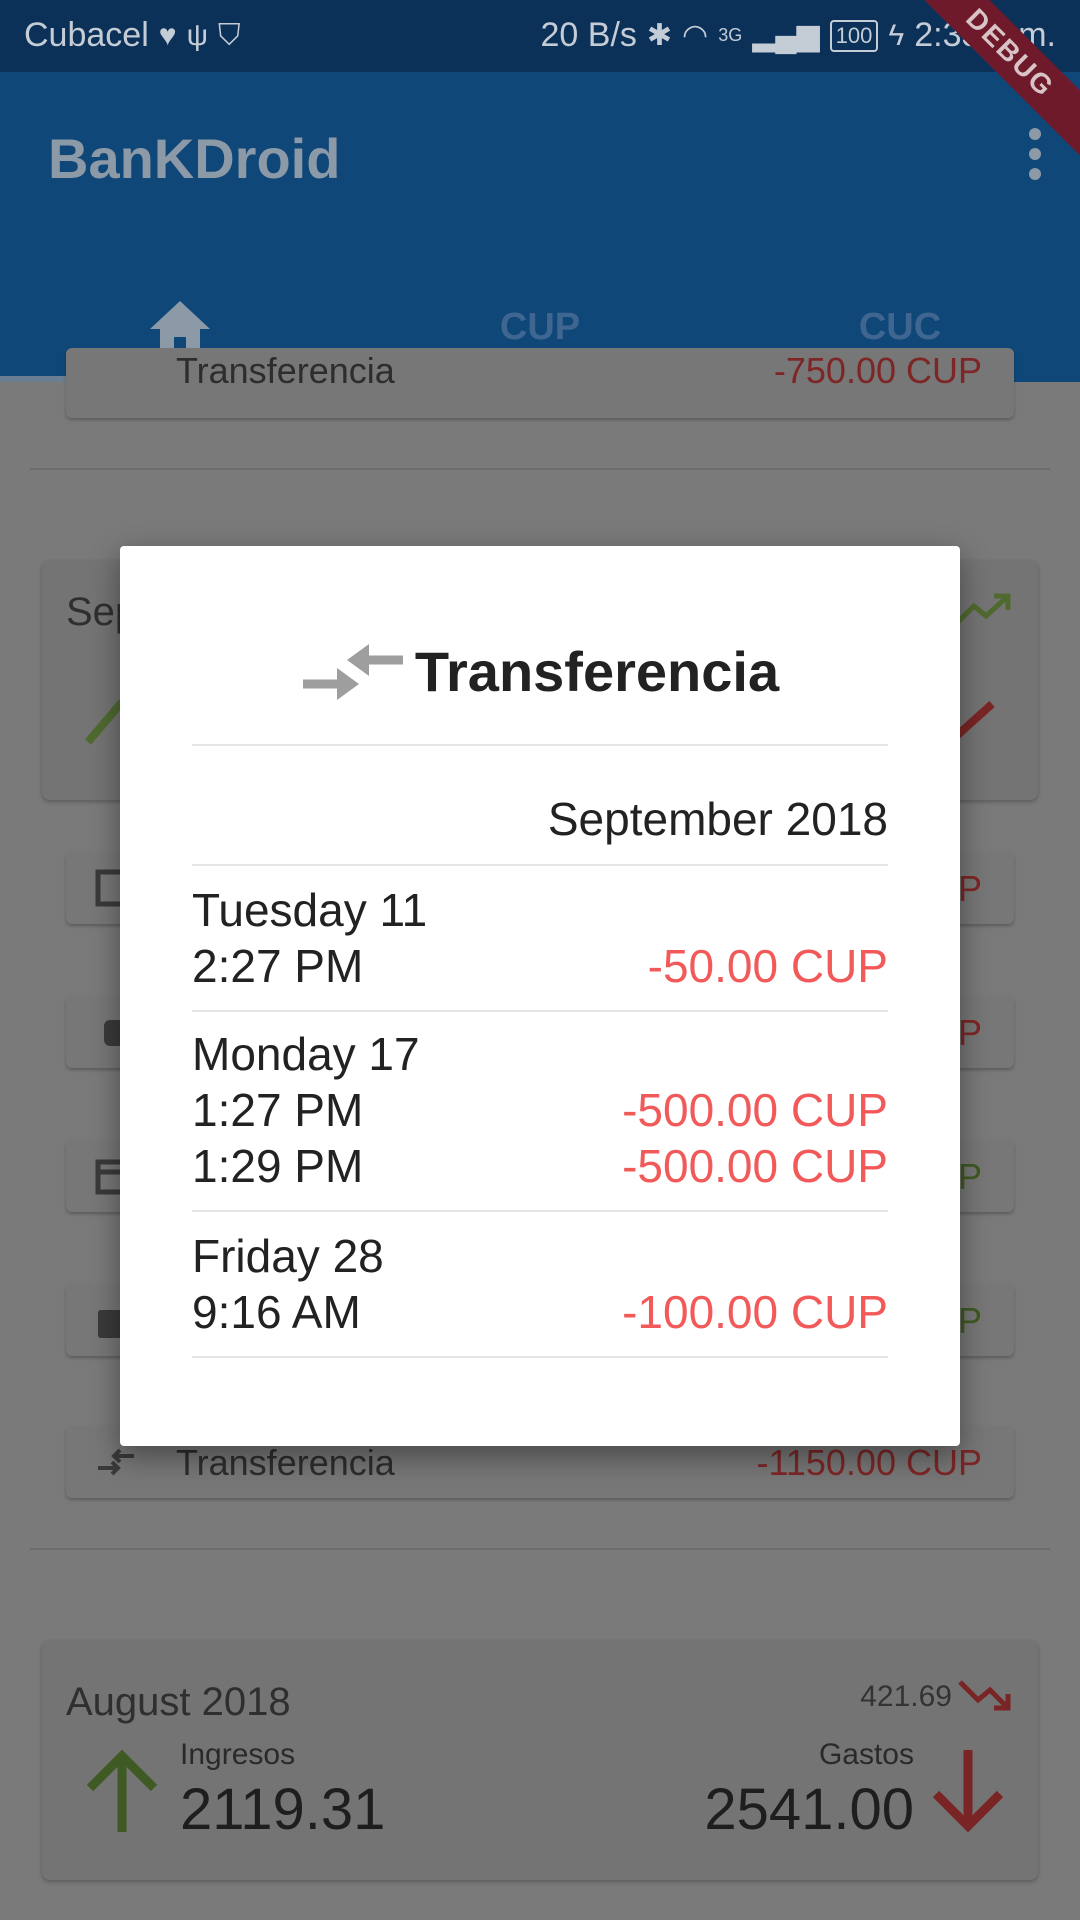 This screenshot has height=1920, width=1080. Describe the element at coordinates (306, 1054) in the screenshot. I see `day-label: Monday 17` at that location.